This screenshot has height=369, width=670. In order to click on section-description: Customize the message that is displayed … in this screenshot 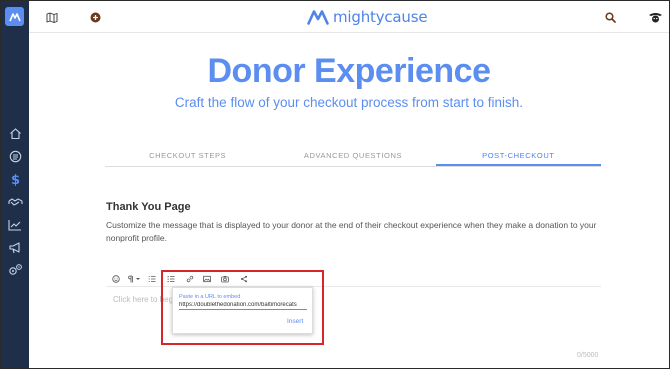, I will do `click(351, 231)`.